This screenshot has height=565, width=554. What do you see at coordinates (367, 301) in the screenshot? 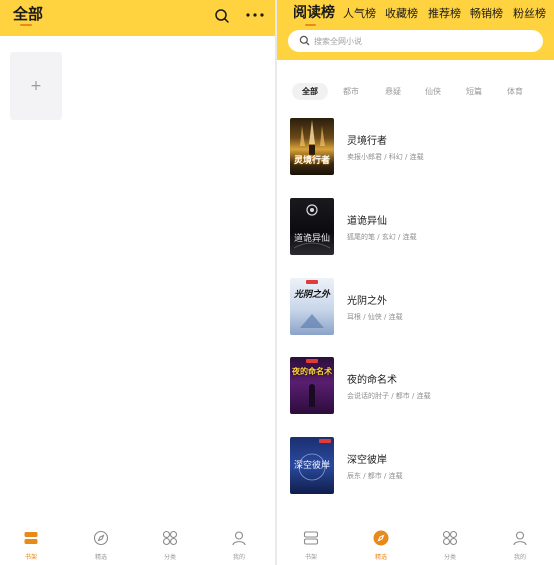
I see `book-title: 光阴之外` at bounding box center [367, 301].